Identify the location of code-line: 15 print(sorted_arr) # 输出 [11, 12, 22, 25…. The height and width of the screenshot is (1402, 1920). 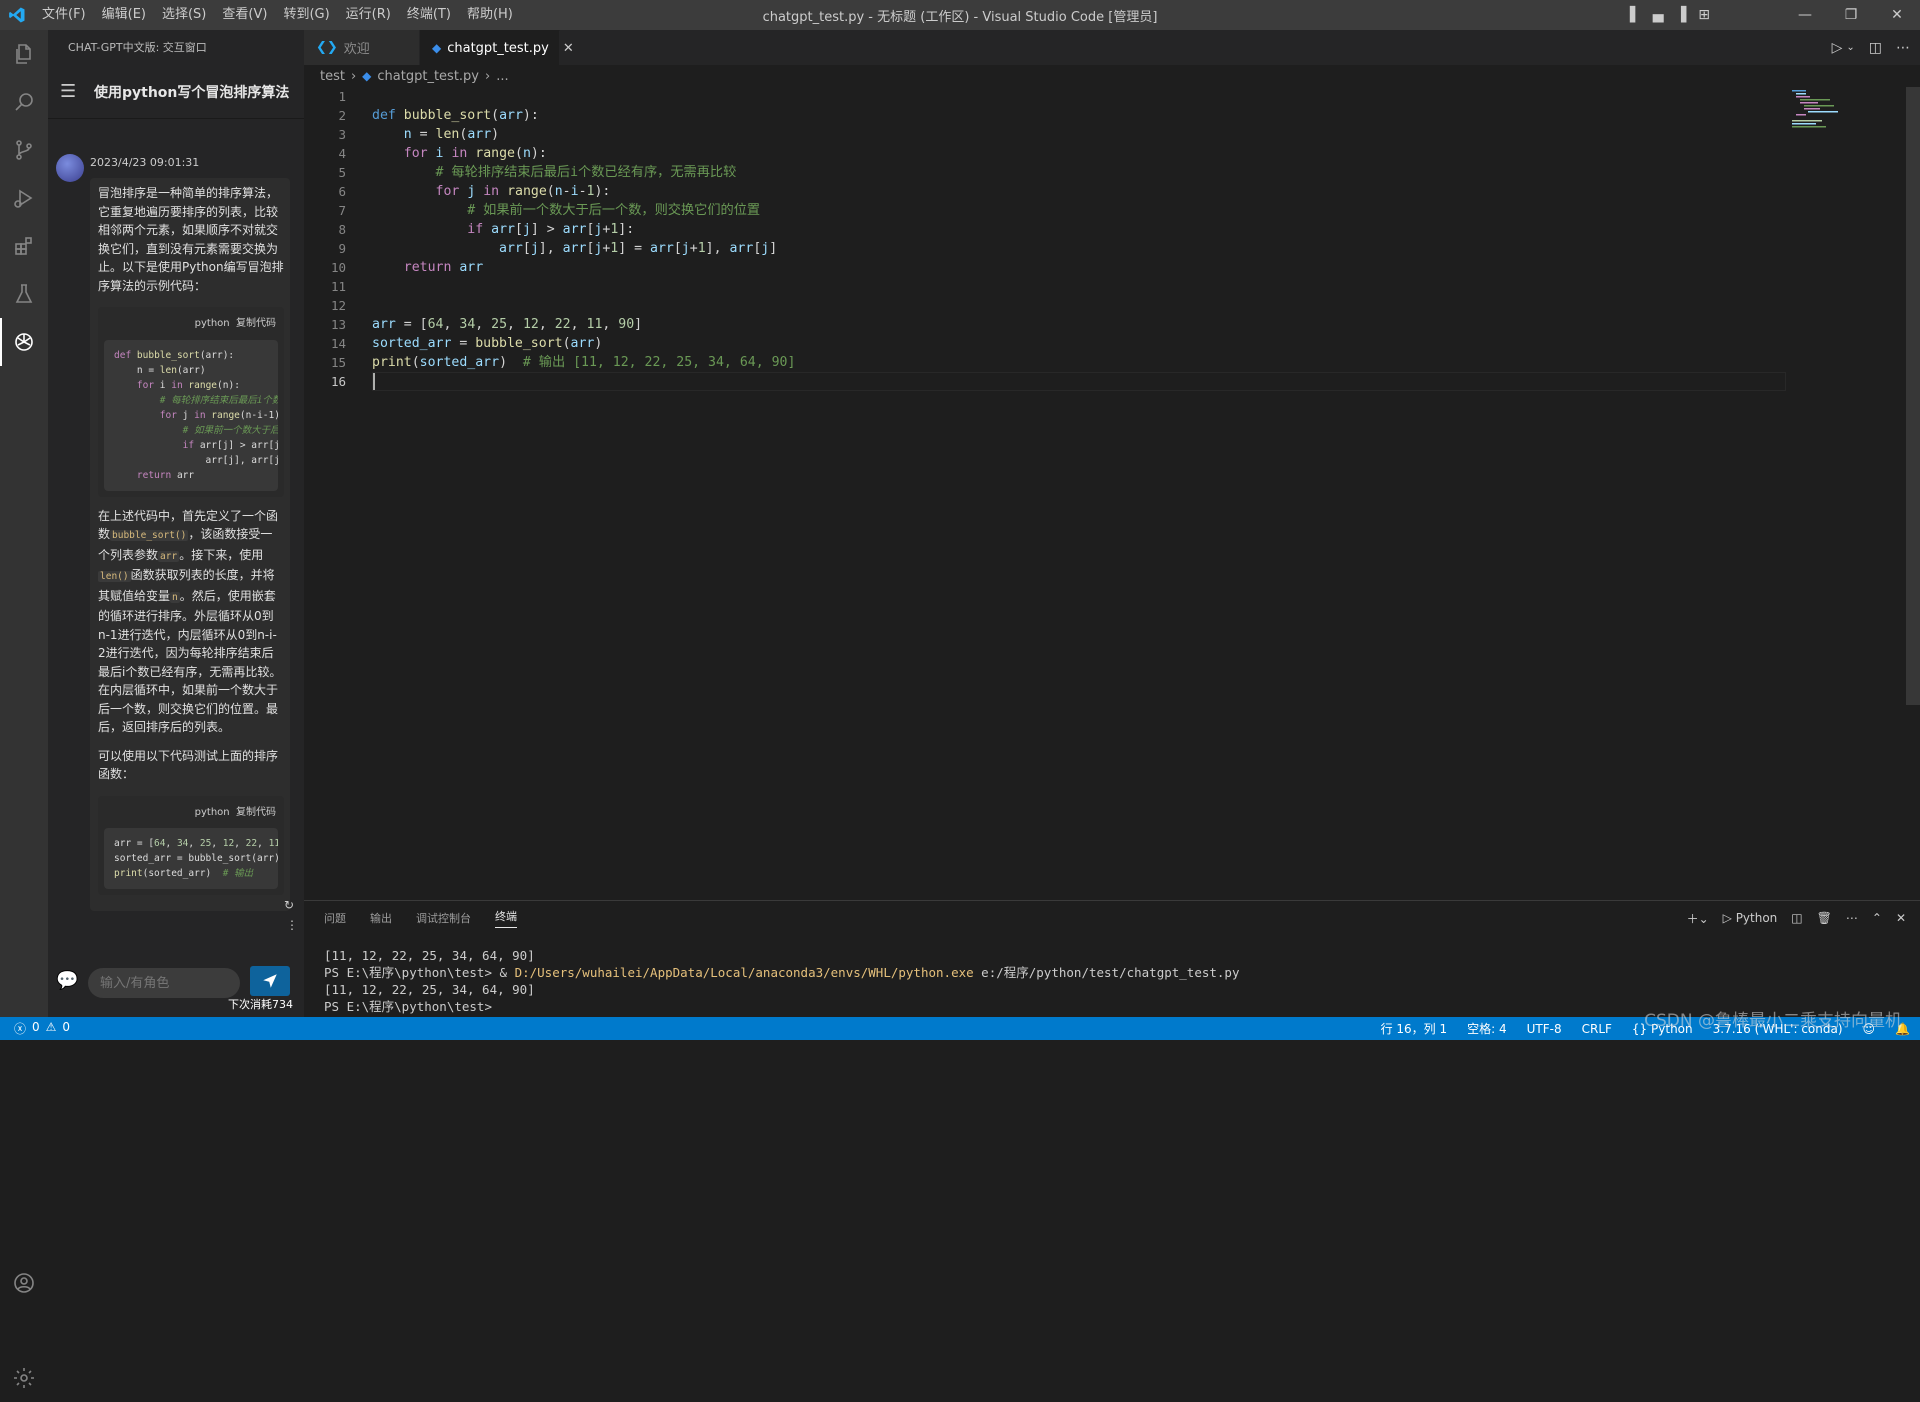
(1112, 362).